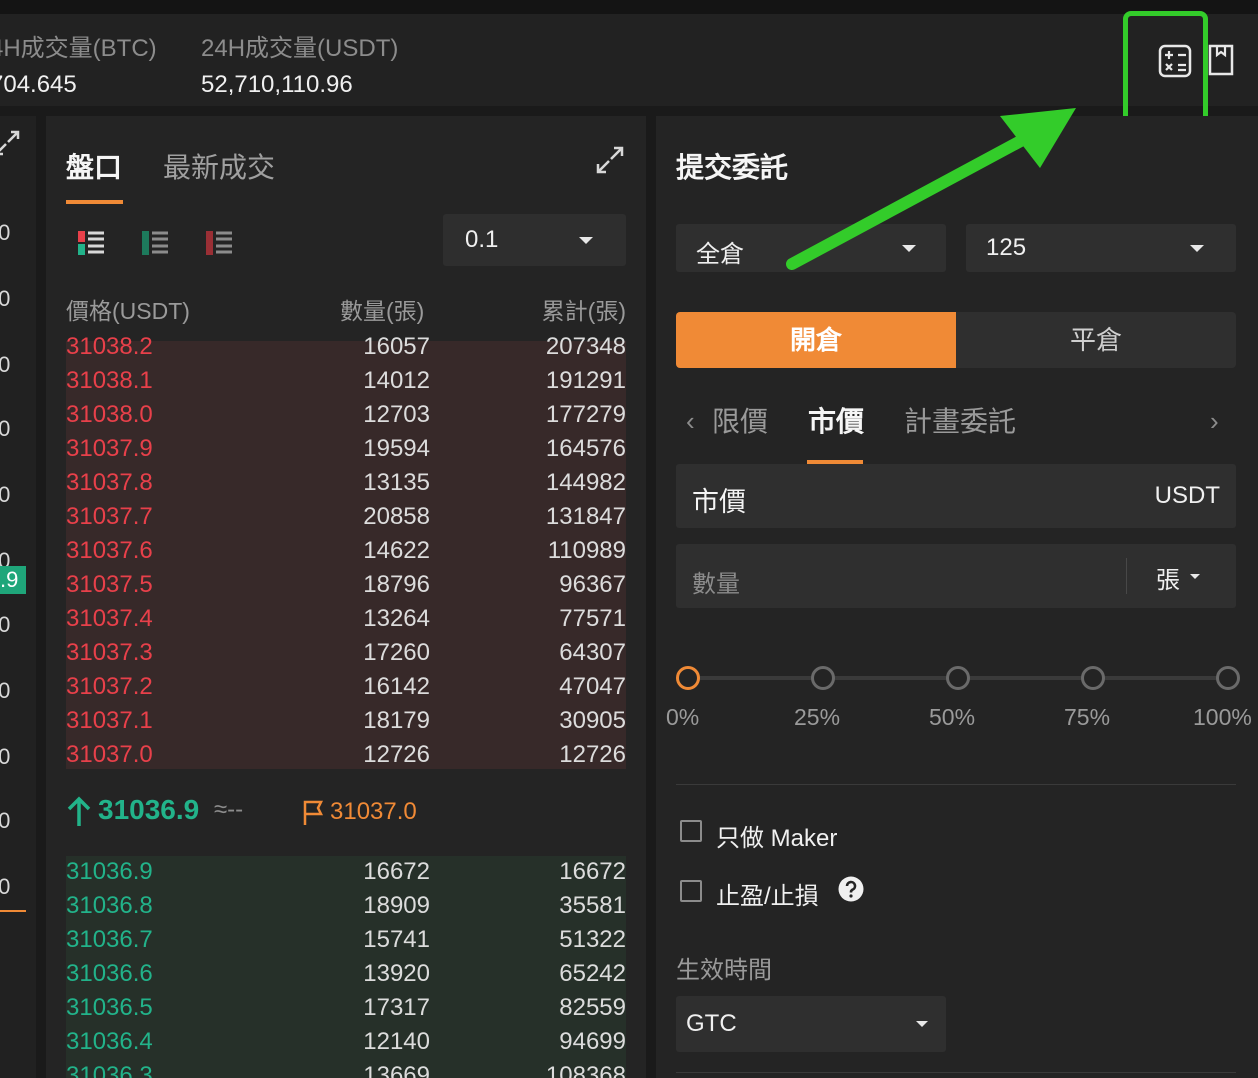 The height and width of the screenshot is (1078, 1258). Describe the element at coordinates (219, 166) in the screenshot. I see `tab-latest-trades: 最新成交` at that location.